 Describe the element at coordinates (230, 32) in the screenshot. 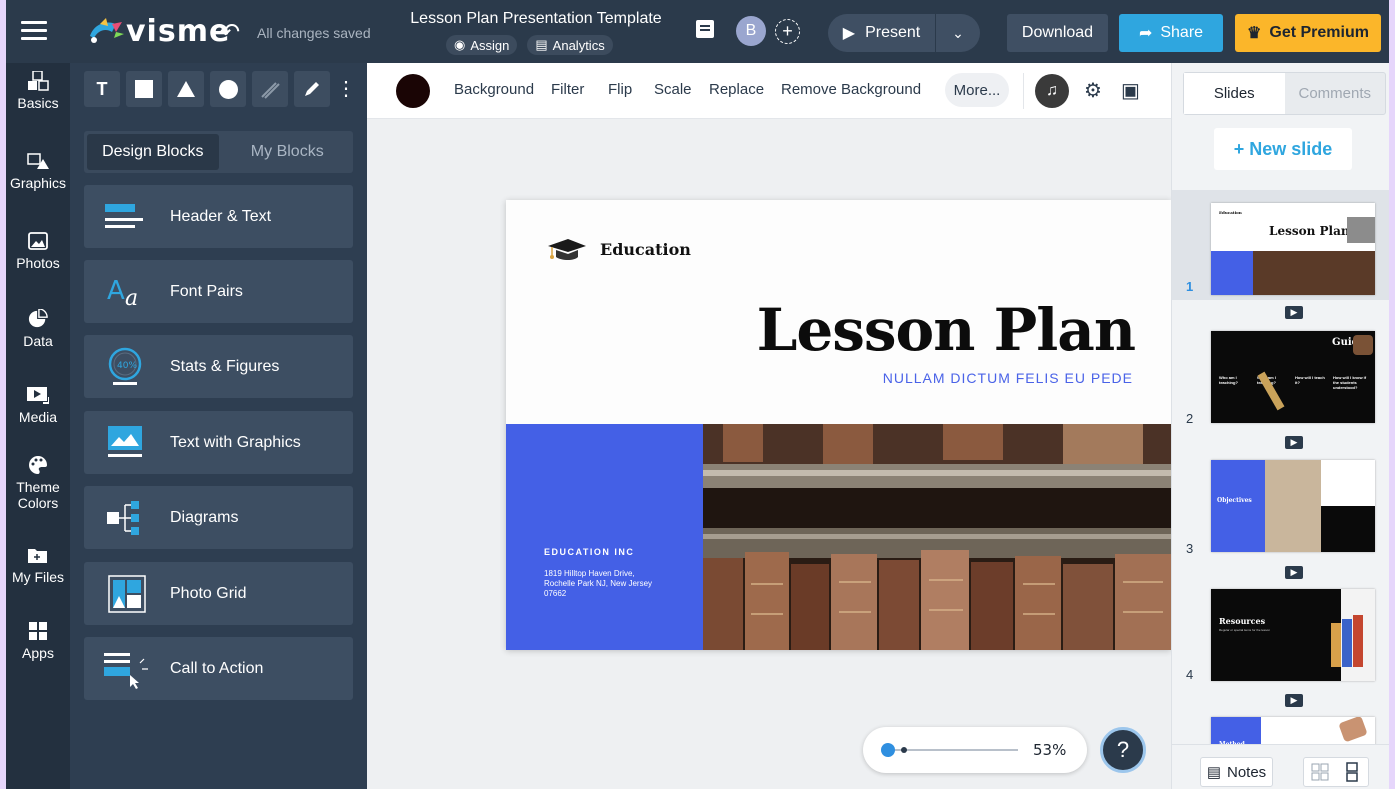

I see `undo-icon: ↶` at that location.